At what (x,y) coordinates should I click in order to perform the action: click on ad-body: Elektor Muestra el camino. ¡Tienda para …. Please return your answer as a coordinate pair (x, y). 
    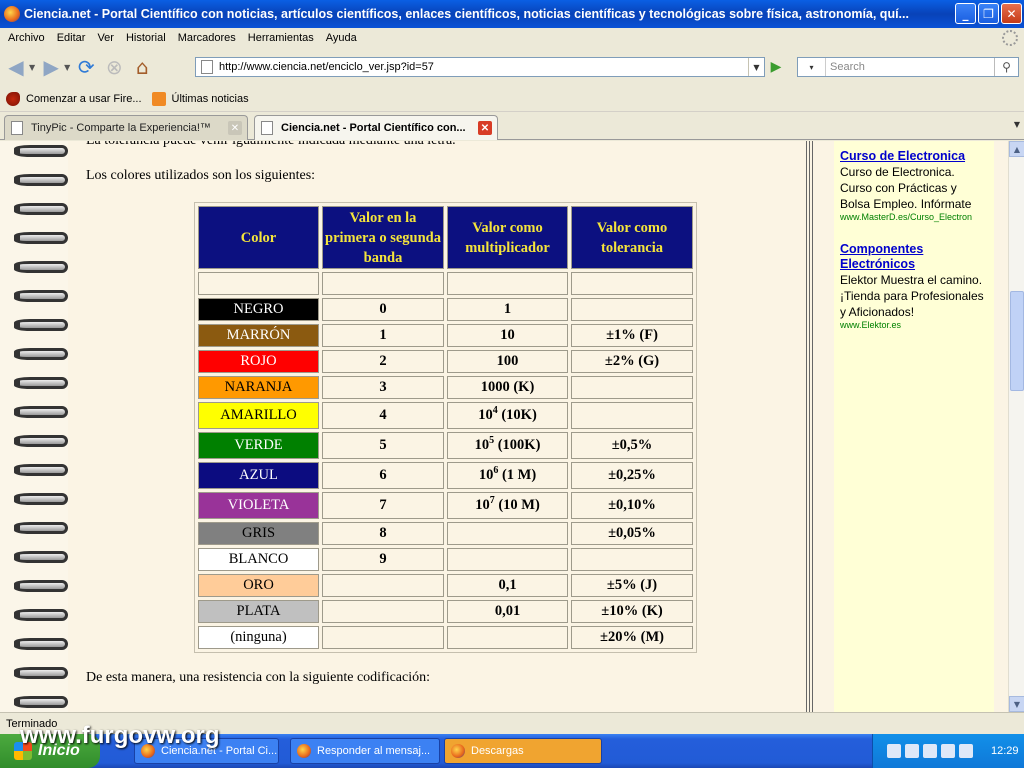
    Looking at the image, I should click on (912, 296).